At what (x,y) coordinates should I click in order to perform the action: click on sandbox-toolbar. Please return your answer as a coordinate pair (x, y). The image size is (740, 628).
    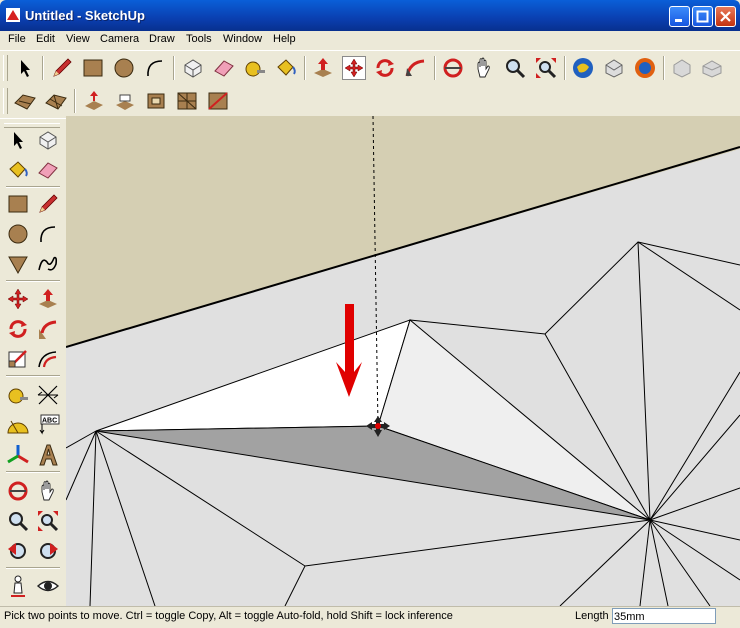
    Looking at the image, I should click on (119, 101).